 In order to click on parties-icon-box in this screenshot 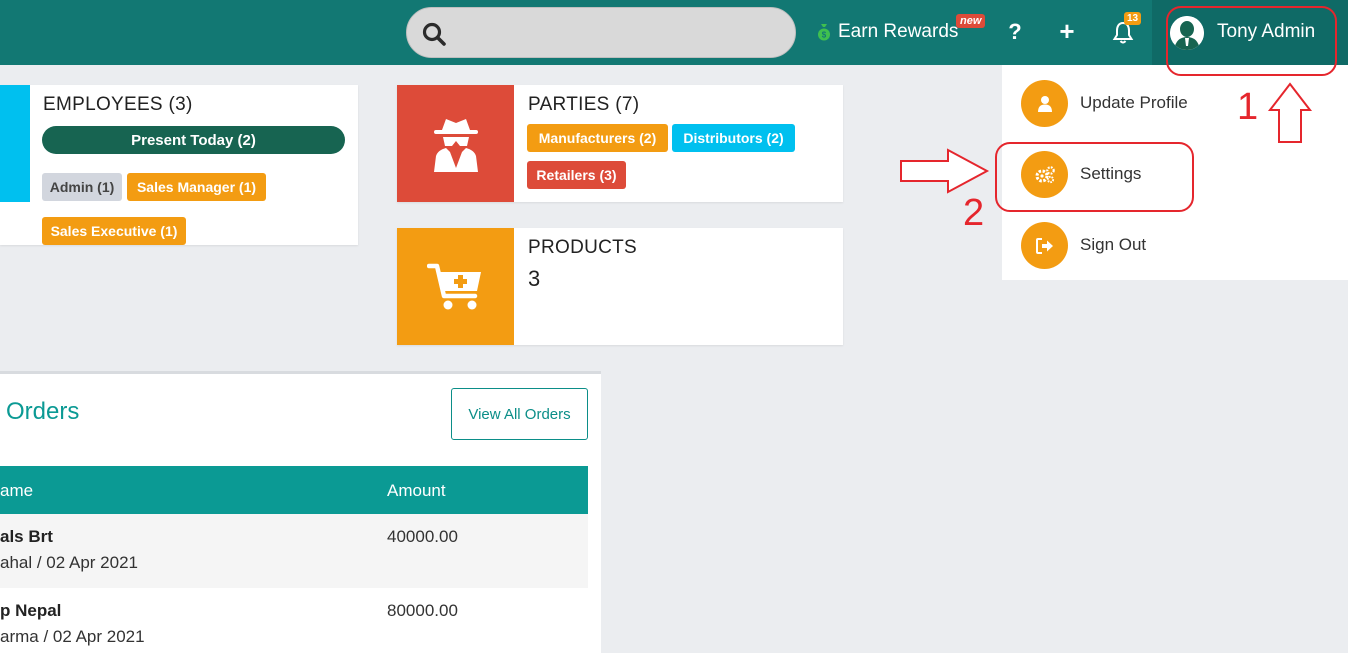, I will do `click(455, 143)`.